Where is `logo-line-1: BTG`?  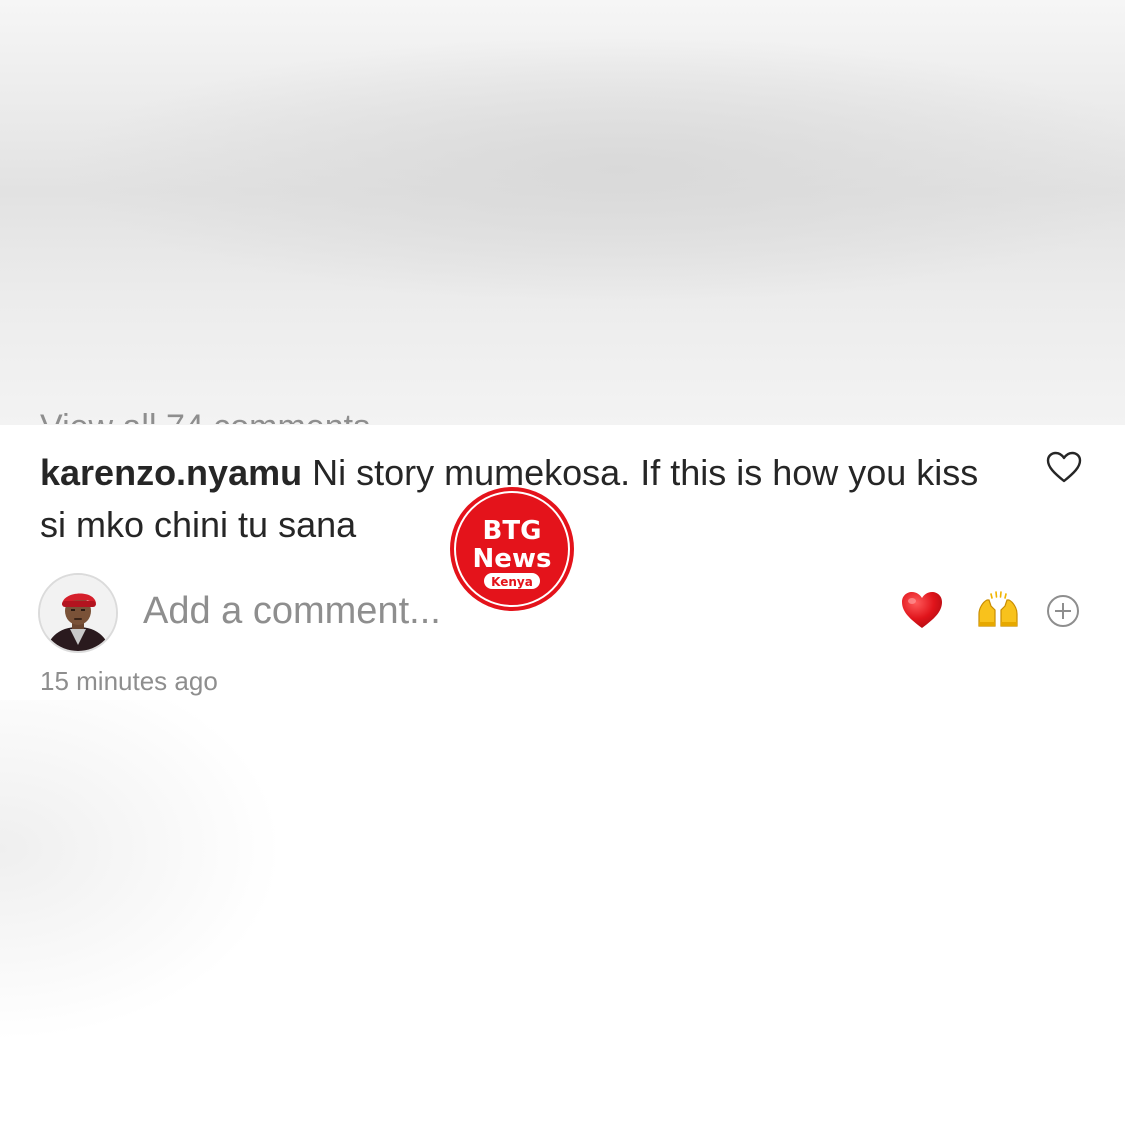
logo-line-1: BTG is located at coordinates (512, 531).